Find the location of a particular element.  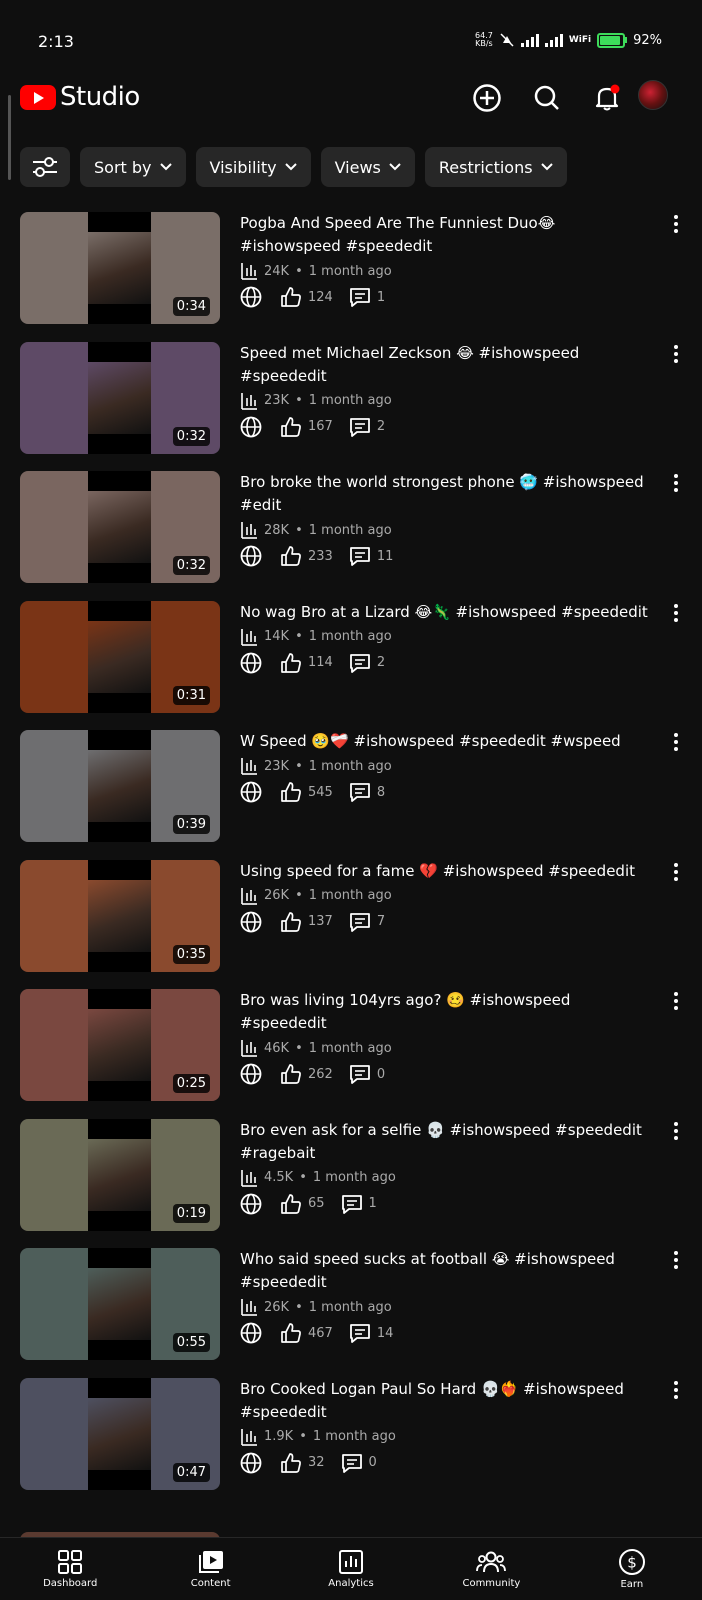

video-thumbnail: 0:39 is located at coordinates (120, 786).